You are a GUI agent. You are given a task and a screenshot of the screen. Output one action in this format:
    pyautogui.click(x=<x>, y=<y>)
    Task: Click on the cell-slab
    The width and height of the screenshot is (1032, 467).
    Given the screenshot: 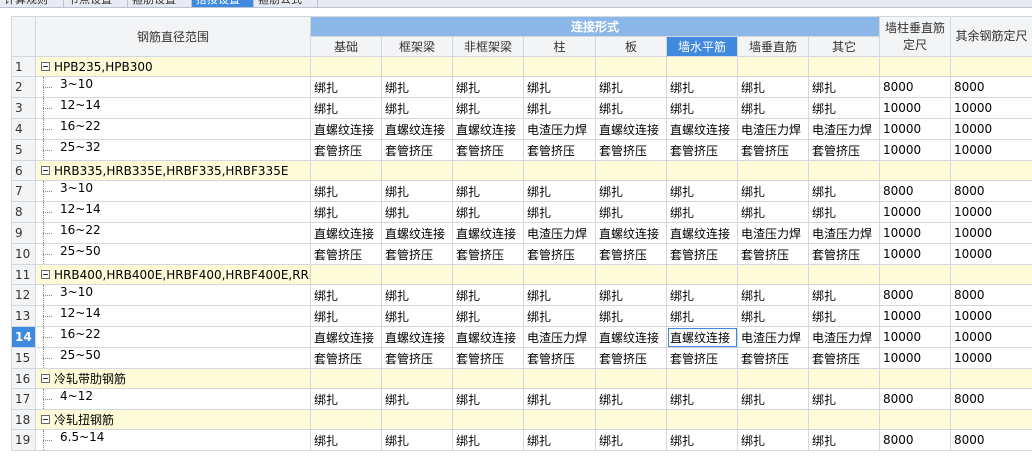 What is the action you would take?
    pyautogui.click(x=631, y=419)
    